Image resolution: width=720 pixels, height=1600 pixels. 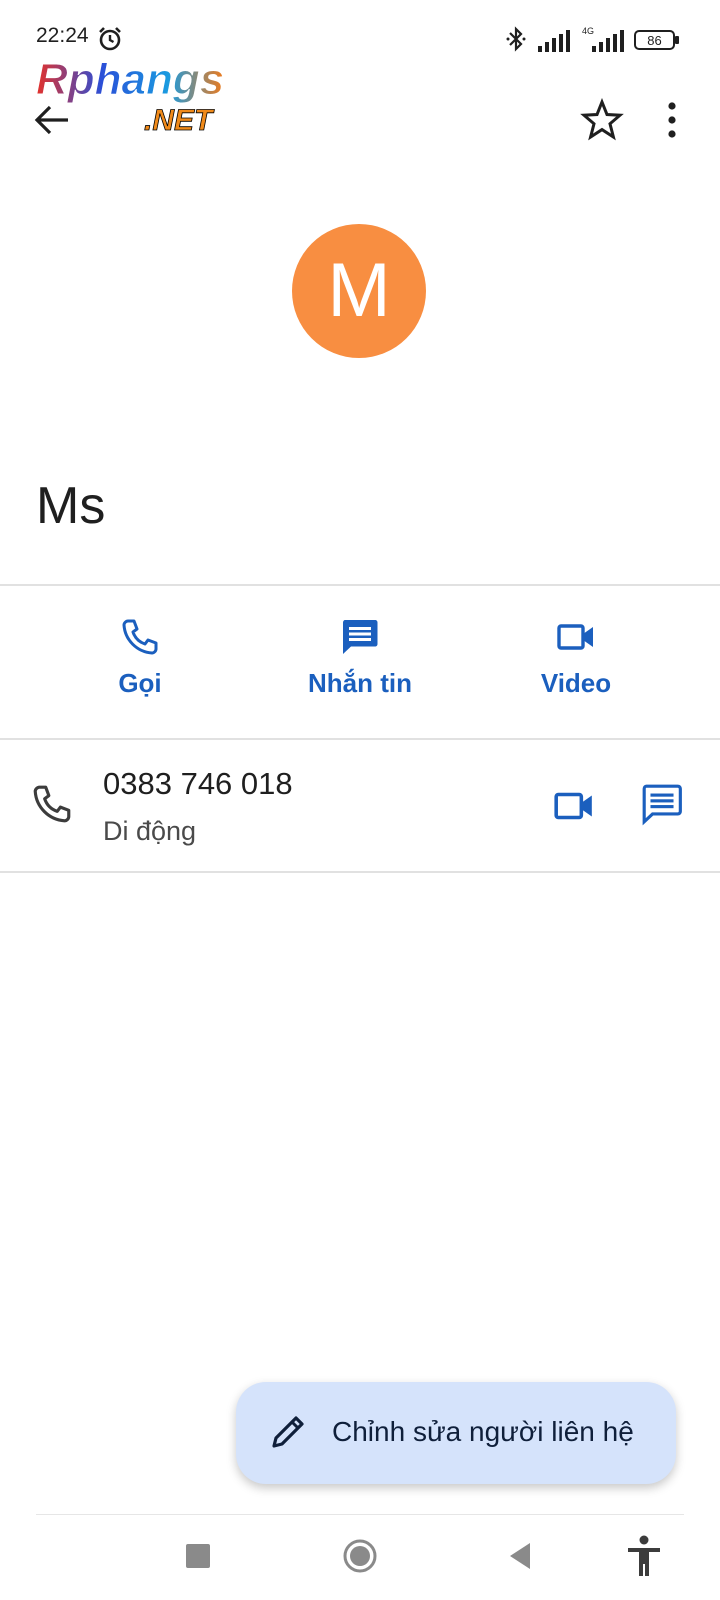 What do you see at coordinates (130, 80) in the screenshot?
I see `svg-text: Rphangs` at bounding box center [130, 80].